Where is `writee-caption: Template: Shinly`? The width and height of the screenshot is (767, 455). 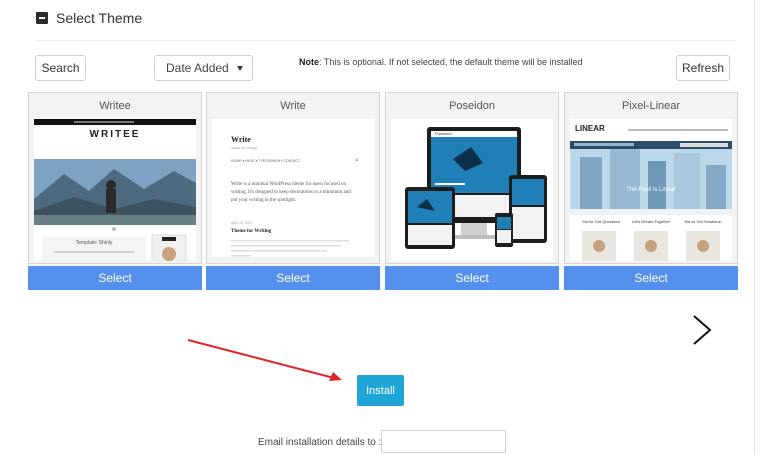
writee-caption: Template: Shinly is located at coordinates (94, 243).